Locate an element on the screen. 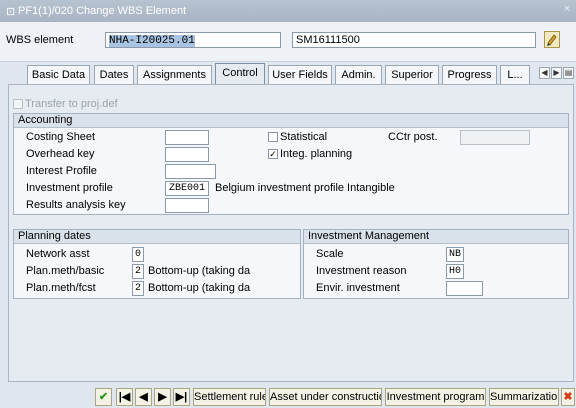 The width and height of the screenshot is (576, 408). tab-basic-data: Basic Data is located at coordinates (58, 74).